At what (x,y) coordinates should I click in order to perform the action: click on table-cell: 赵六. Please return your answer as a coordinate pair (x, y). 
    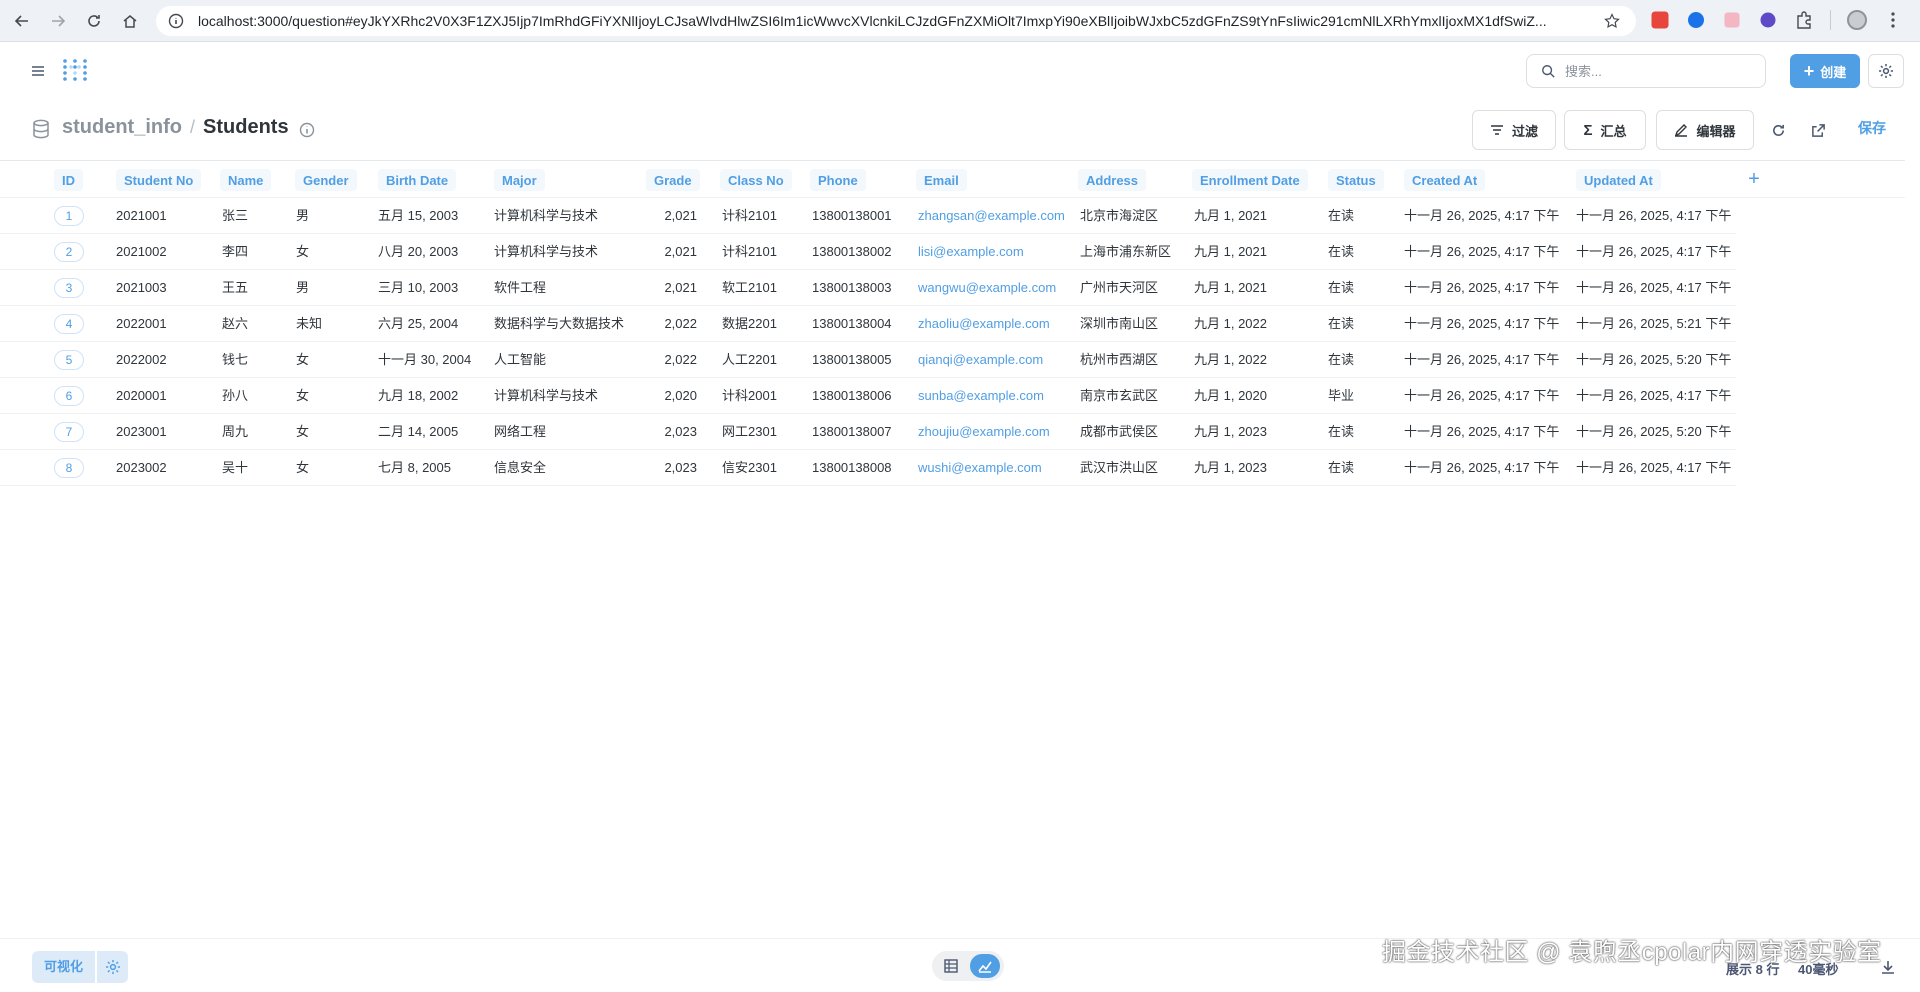
    Looking at the image, I should click on (235, 323).